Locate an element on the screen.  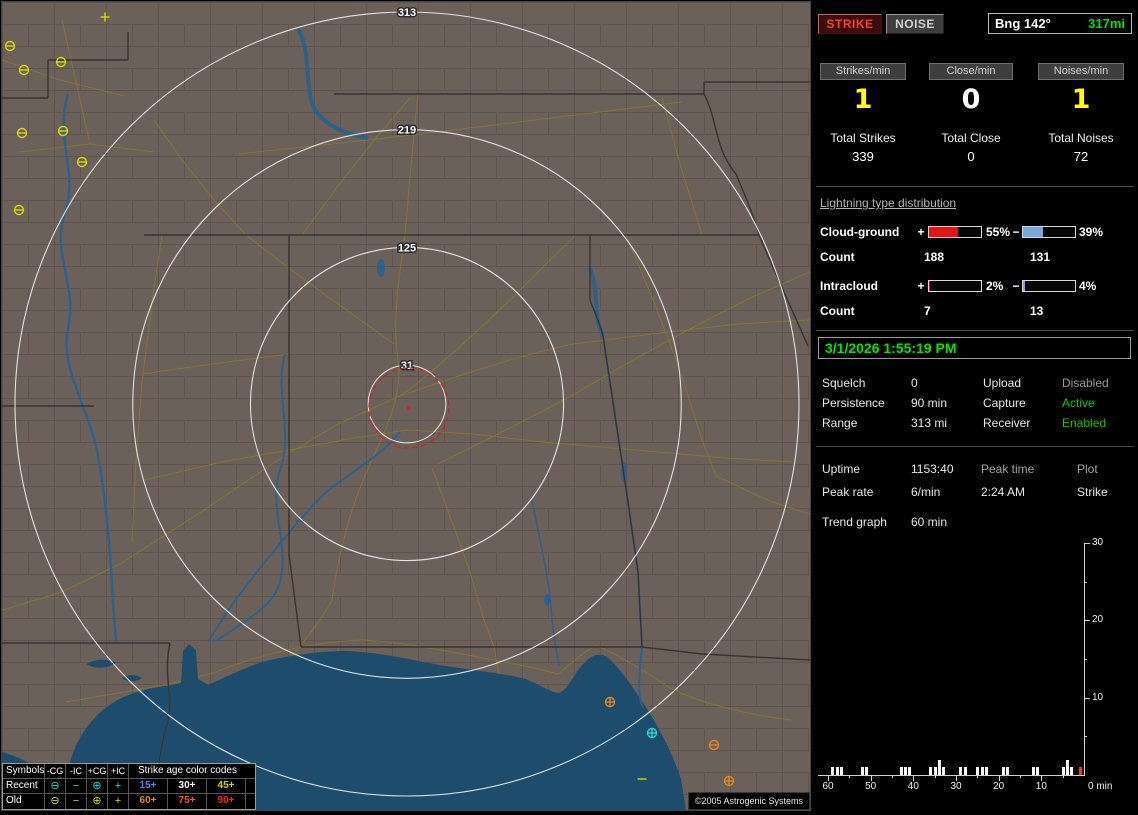
peak-time-label: Peak time is located at coordinates (1008, 469).